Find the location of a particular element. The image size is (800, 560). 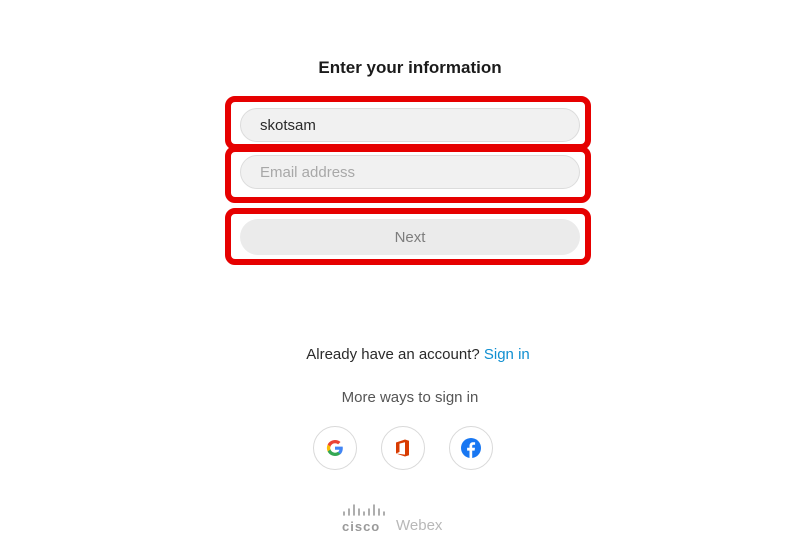

existing-account-line: Already have an account? Sign in is located at coordinates (400, 354).